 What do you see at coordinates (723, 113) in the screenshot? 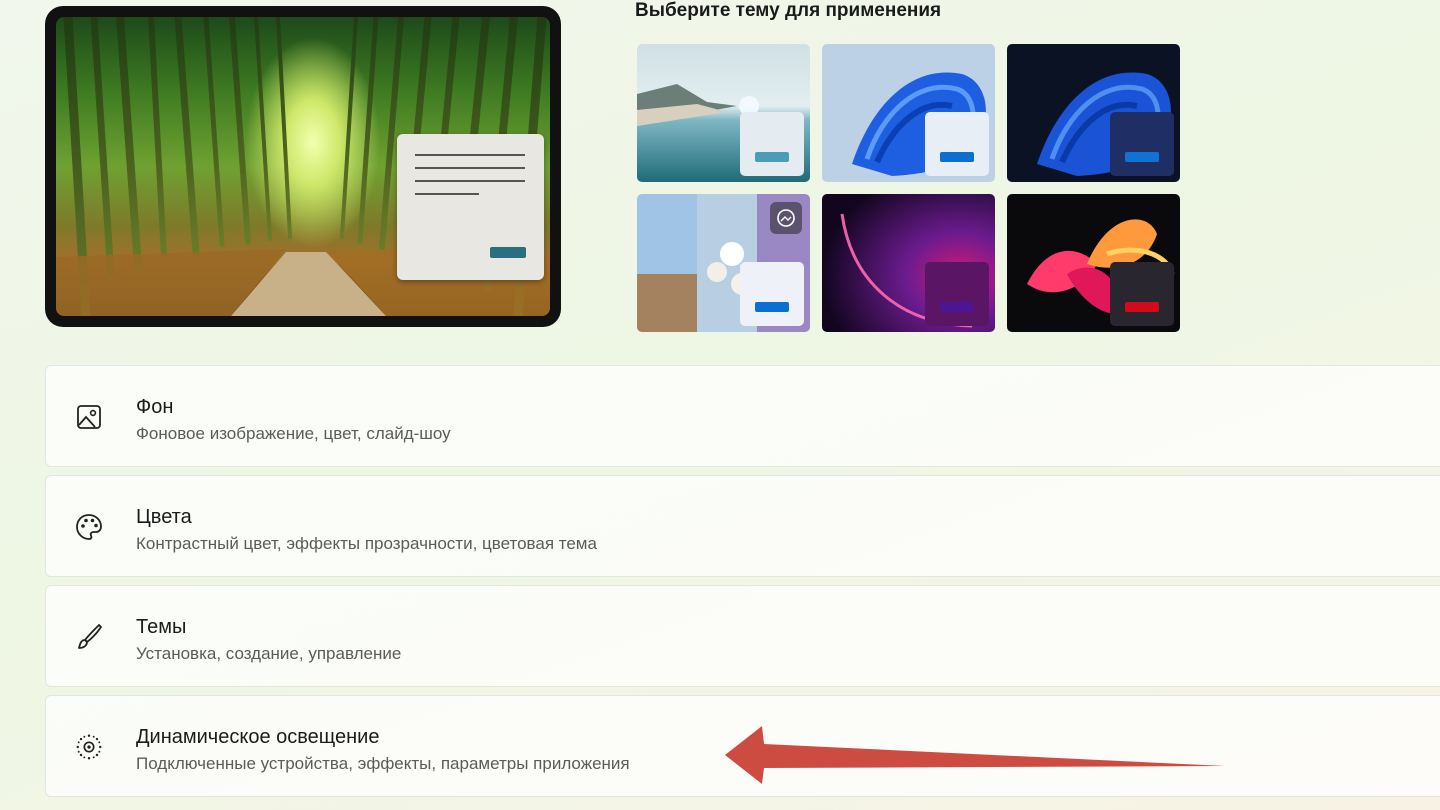
I see `theme-card-glow-lake` at bounding box center [723, 113].